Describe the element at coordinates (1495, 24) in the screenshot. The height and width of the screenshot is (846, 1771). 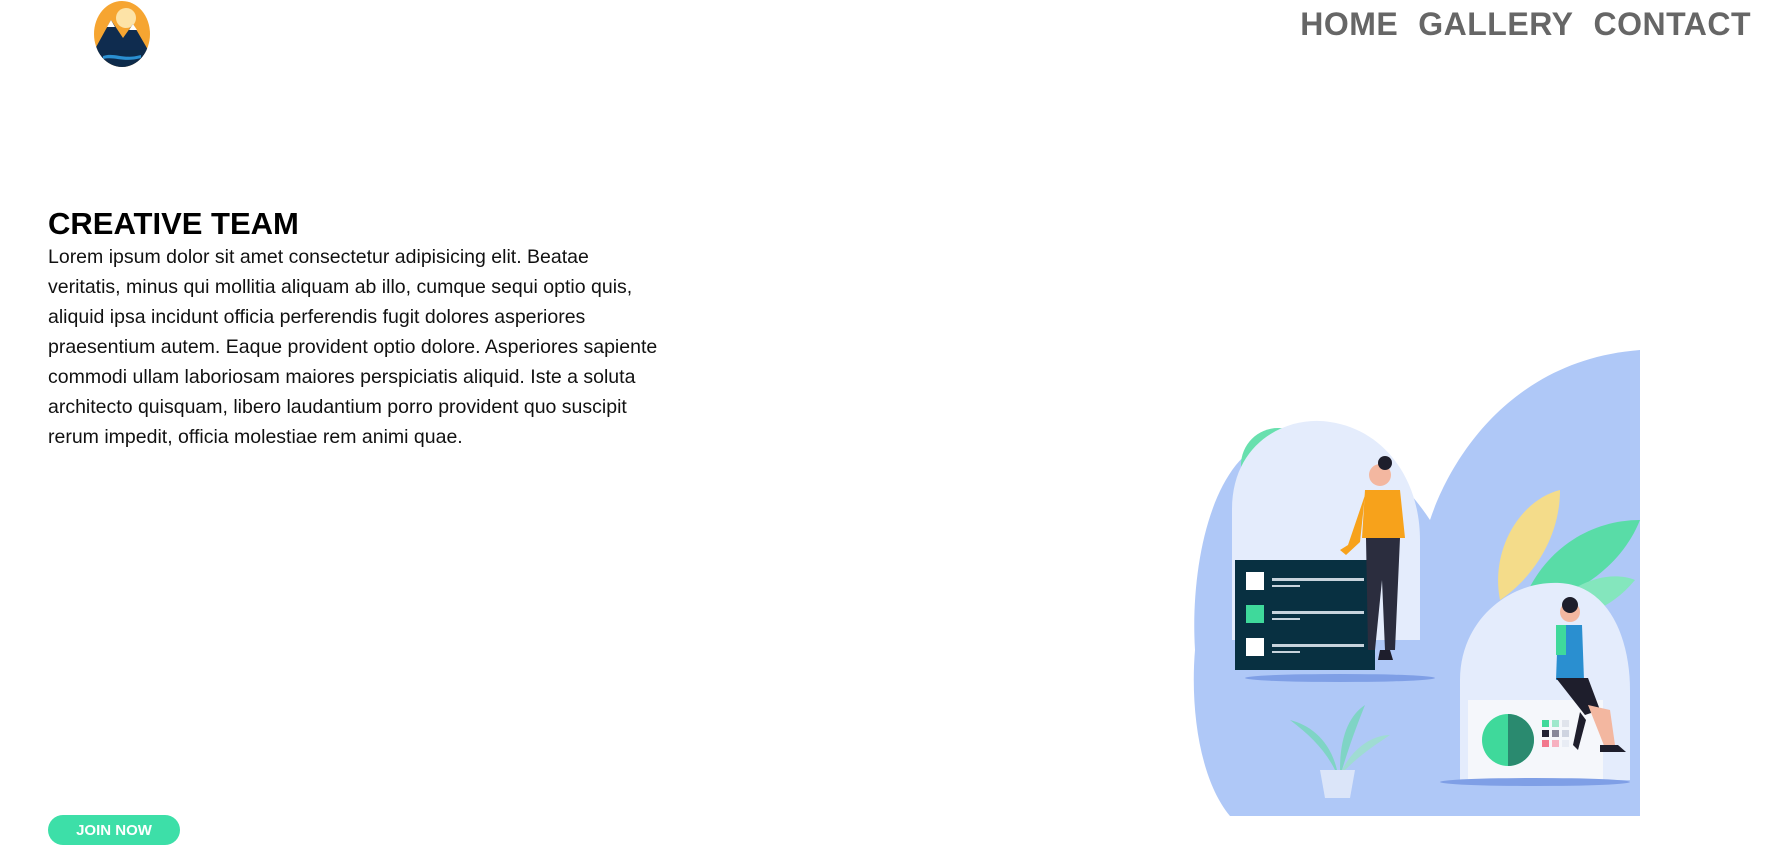
I see `nav-gallery-link: GALLERY` at that location.